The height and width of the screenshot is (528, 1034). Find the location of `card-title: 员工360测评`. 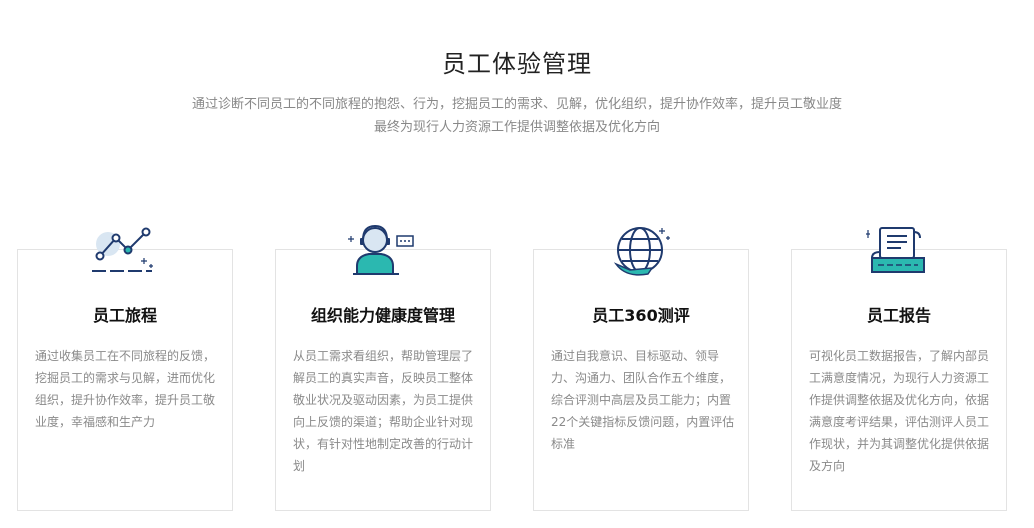

card-title: 员工360测评 is located at coordinates (641, 315).